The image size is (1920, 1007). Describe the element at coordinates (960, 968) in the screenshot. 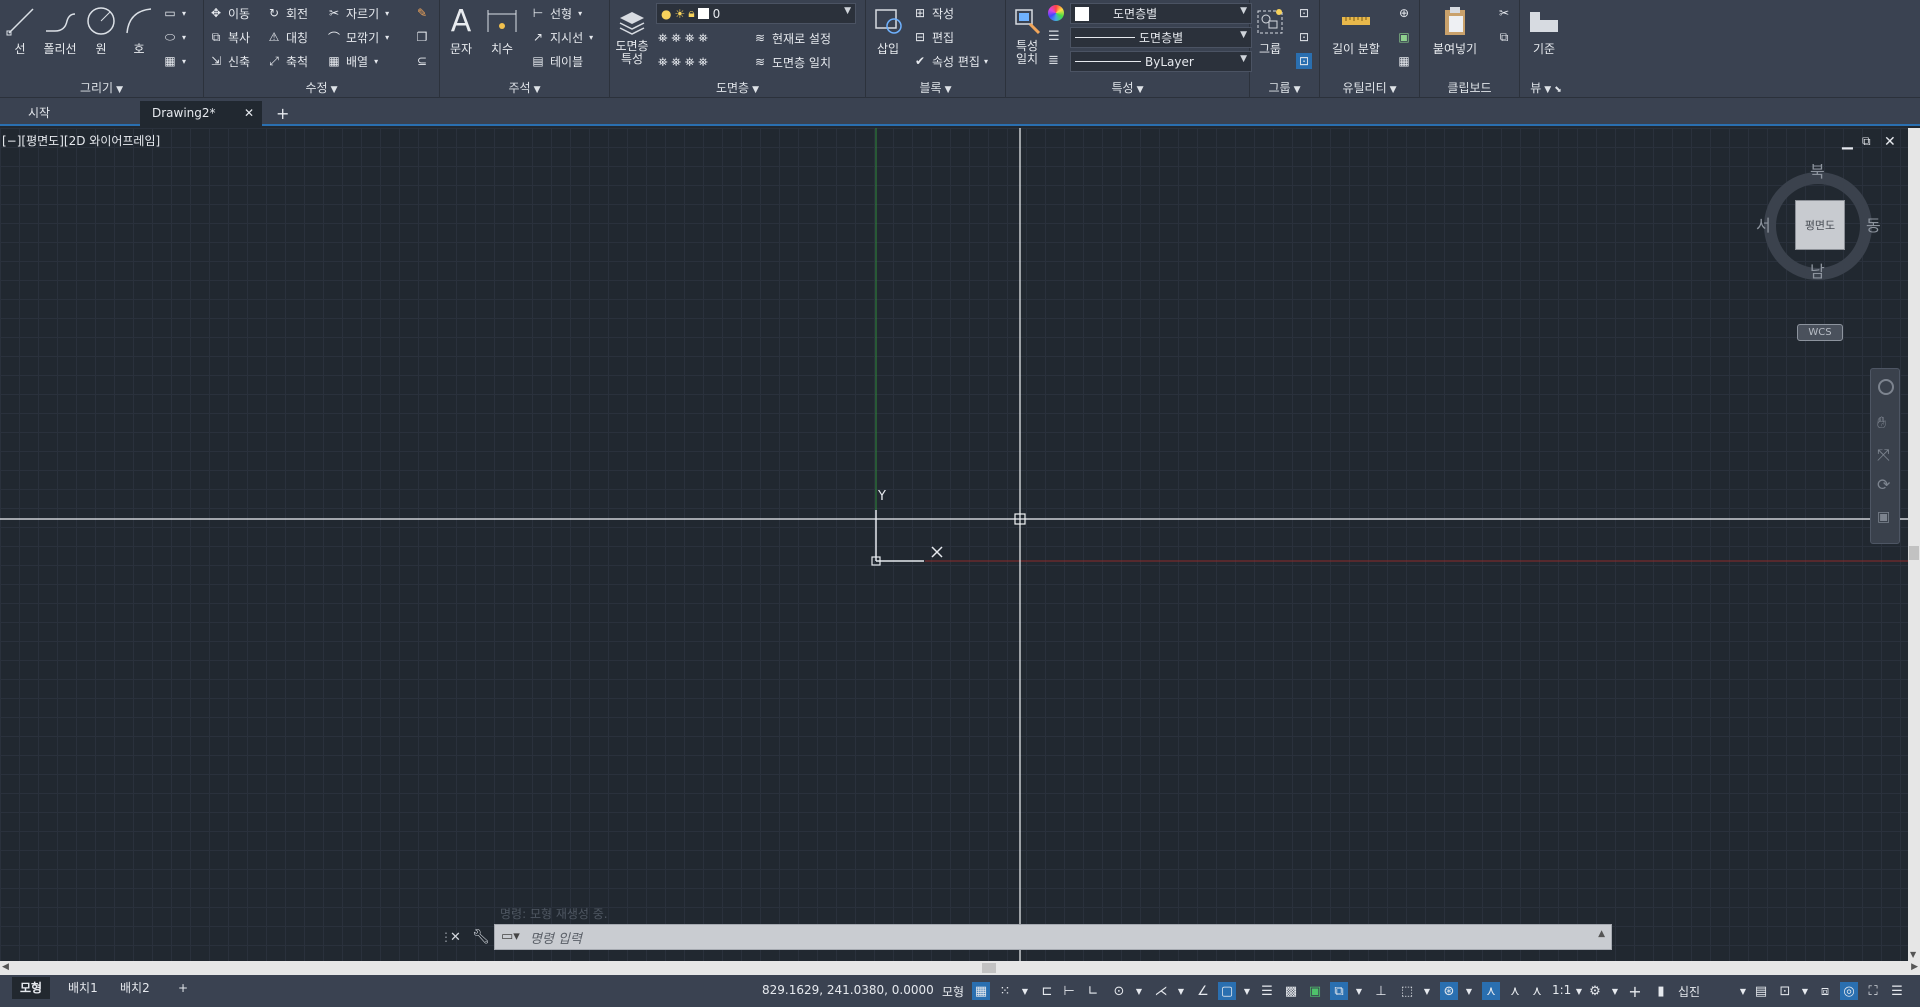

I see `horizontal-scrollbar: ◀ ▶` at that location.